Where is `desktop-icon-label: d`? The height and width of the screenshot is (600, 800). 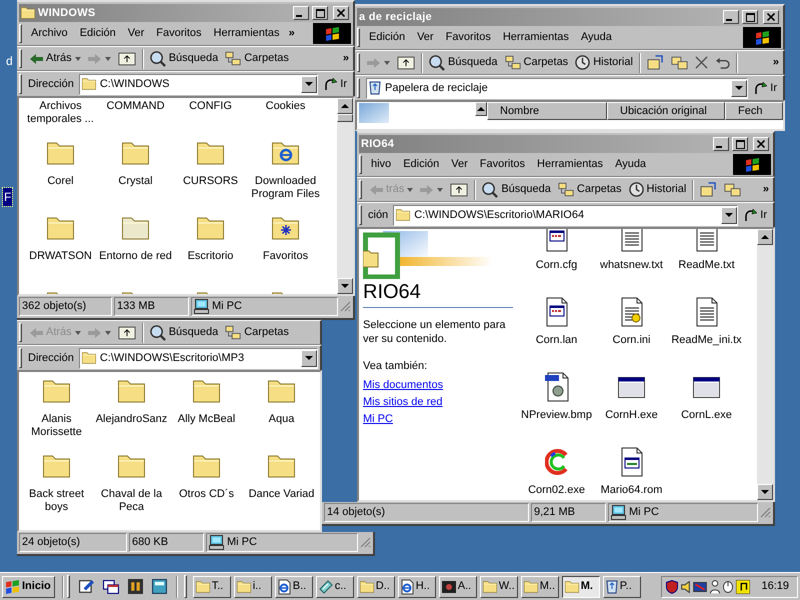
desktop-icon-label: d is located at coordinates (9, 61).